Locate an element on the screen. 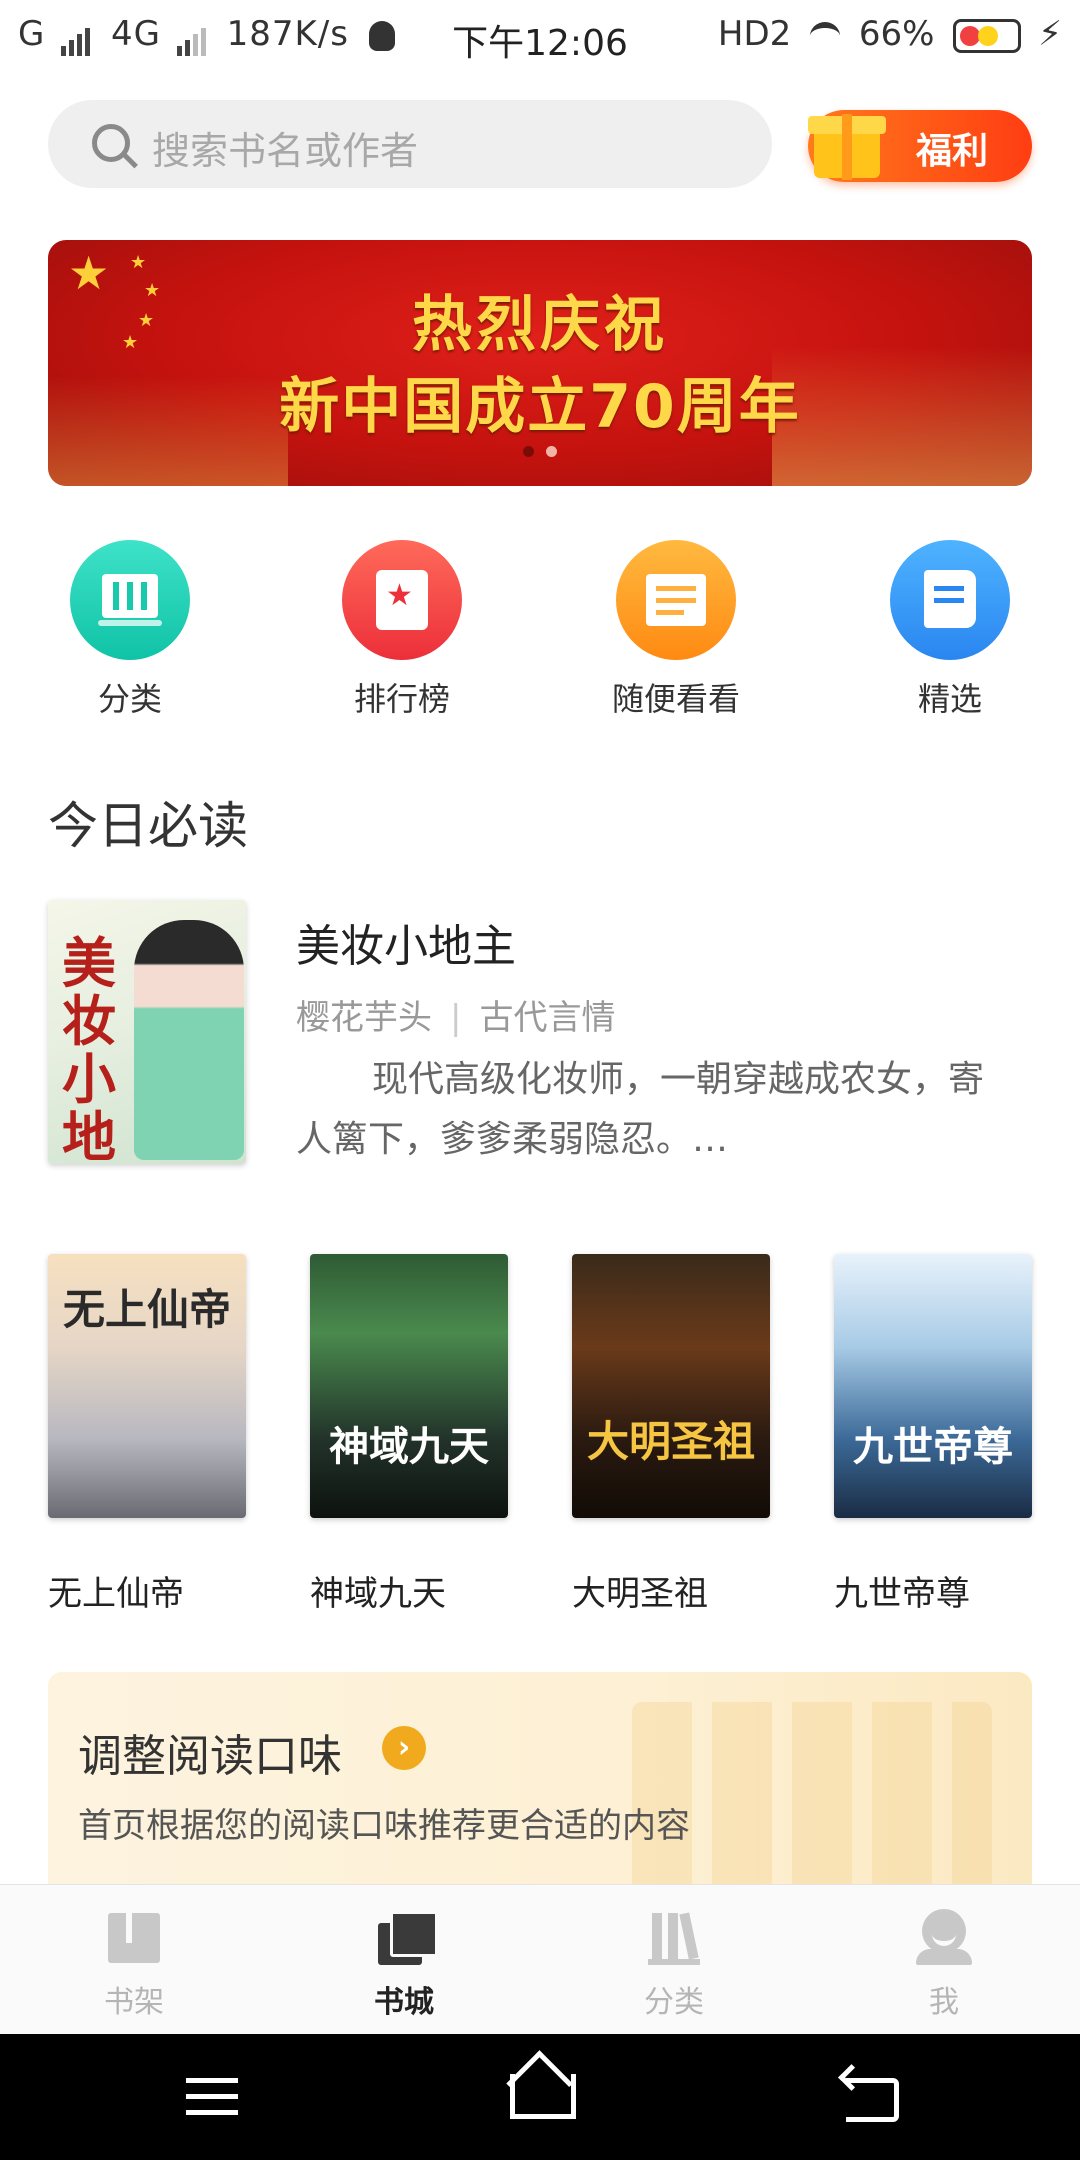 This screenshot has height=2160, width=1080. section-title-today: 今日必读 is located at coordinates (148, 826).